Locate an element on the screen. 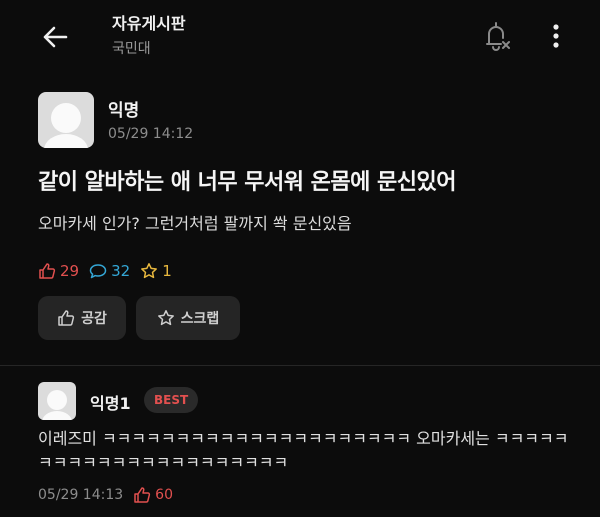  bell-off-icon is located at coordinates (496, 36).